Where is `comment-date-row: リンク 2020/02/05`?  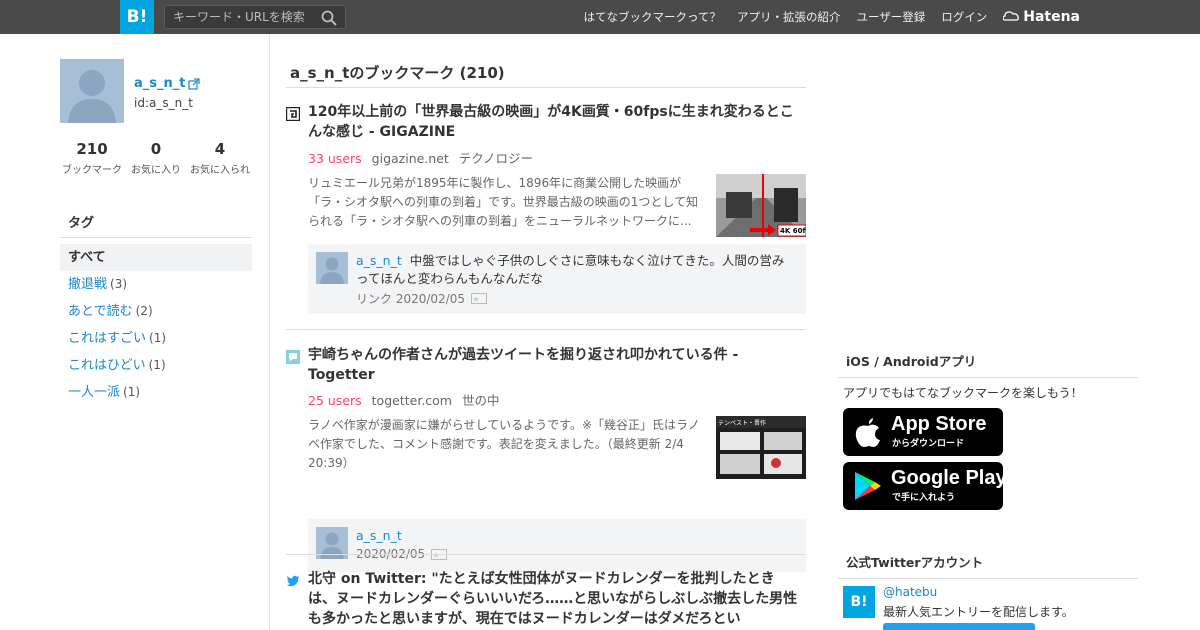 comment-date-row: リンク 2020/02/05 is located at coordinates (421, 298).